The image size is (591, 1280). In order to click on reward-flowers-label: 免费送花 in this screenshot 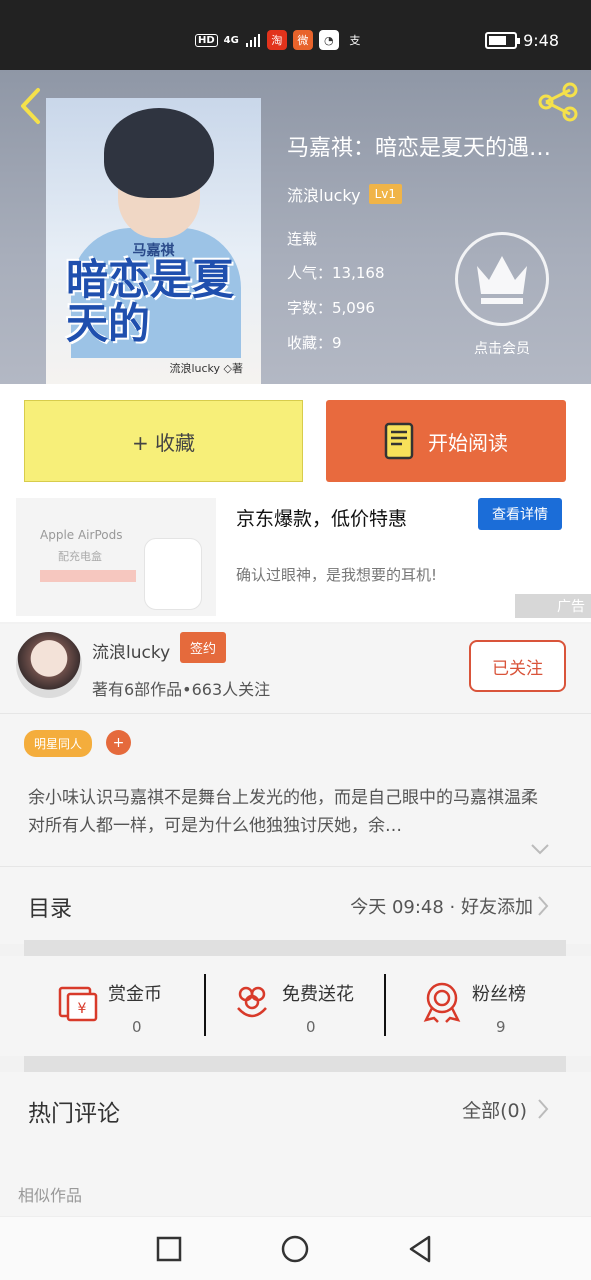, I will do `click(318, 994)`.